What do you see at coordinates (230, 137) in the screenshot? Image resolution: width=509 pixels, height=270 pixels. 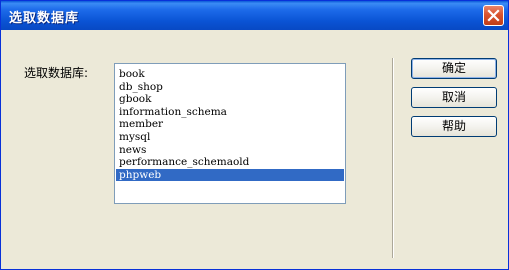 I see `list-item: mysql` at bounding box center [230, 137].